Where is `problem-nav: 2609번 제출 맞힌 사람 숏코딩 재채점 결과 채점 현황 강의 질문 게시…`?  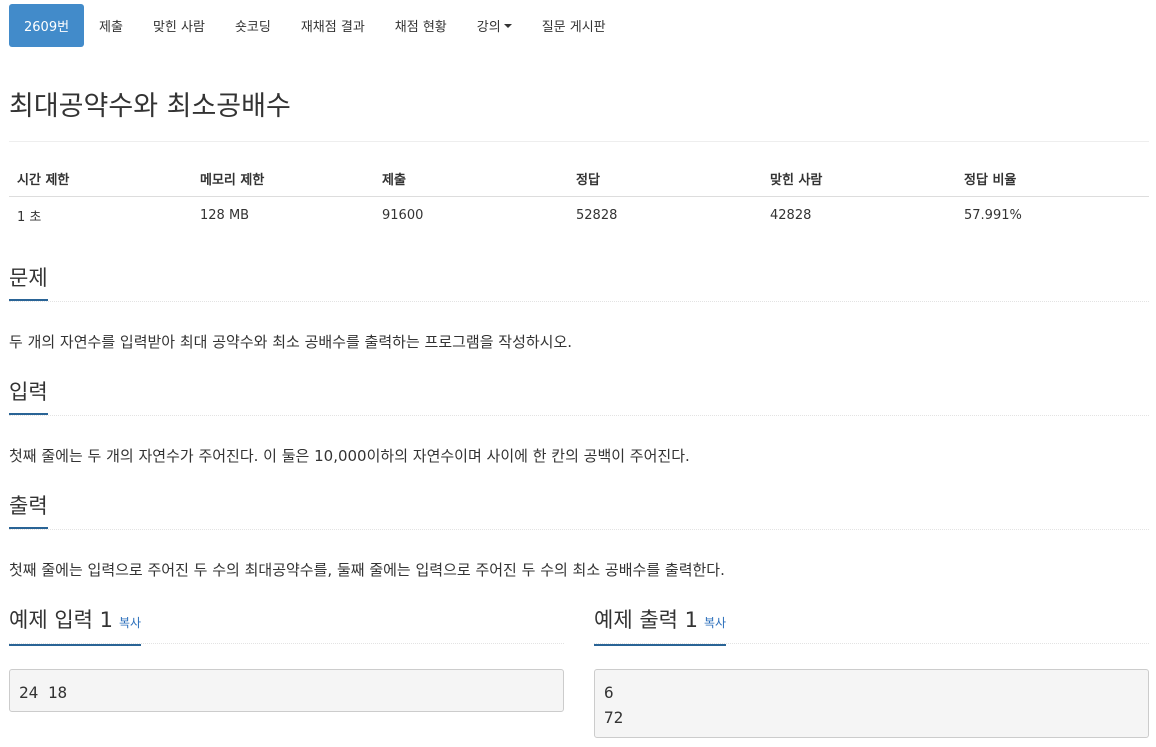 problem-nav: 2609번 제출 맞힌 사람 숏코딩 재채점 결과 채점 현황 강의 질문 게시… is located at coordinates (315, 25).